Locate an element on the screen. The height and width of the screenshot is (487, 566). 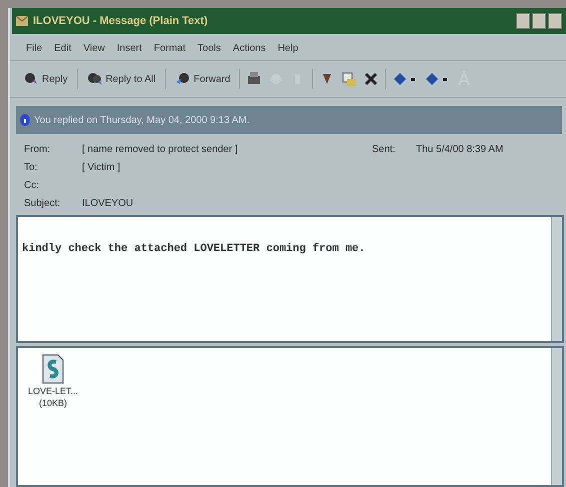
menu-item: Actions is located at coordinates (249, 48).